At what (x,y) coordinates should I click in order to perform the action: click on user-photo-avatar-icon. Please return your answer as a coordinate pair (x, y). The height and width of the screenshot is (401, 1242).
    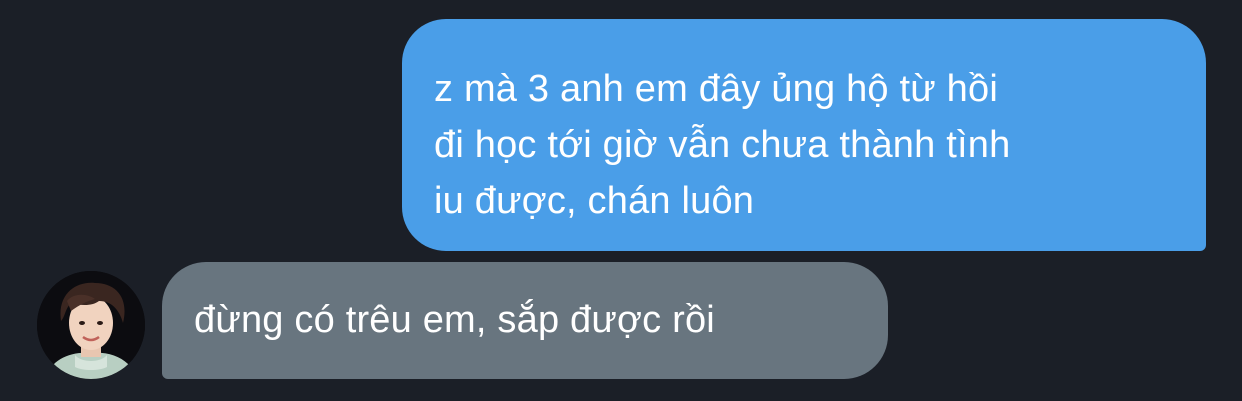
    Looking at the image, I should click on (91, 325).